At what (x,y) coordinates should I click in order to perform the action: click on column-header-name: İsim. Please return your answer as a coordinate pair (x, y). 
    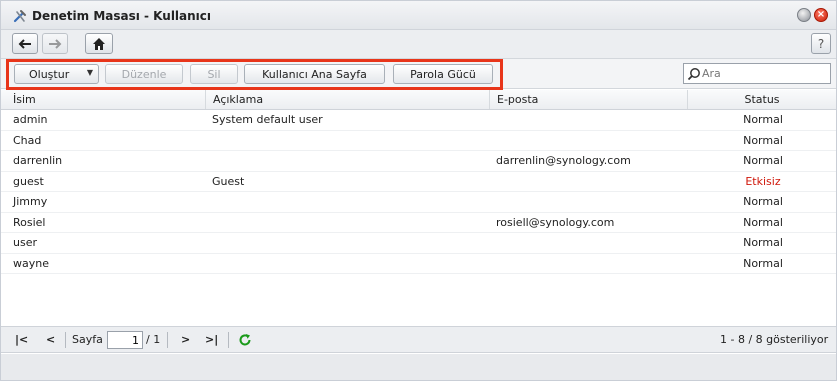
    Looking at the image, I should click on (106, 99).